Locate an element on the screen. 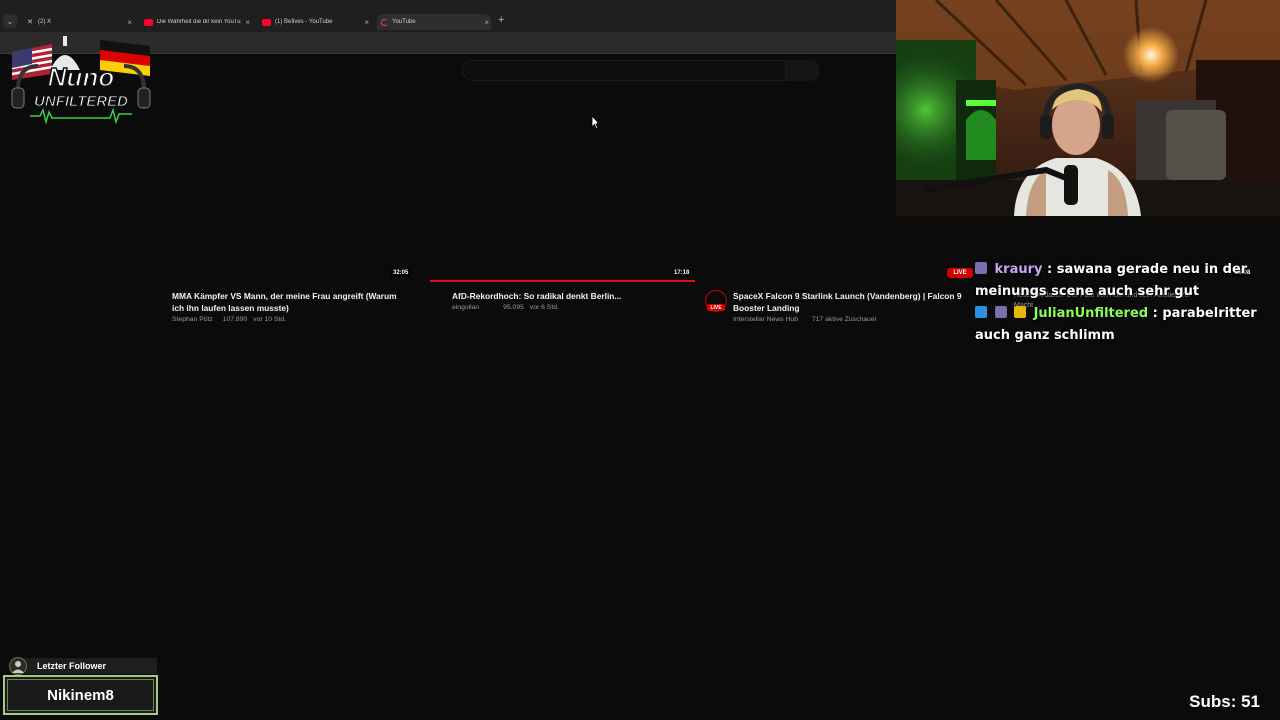  view-count: 95.095 is located at coordinates (513, 307).